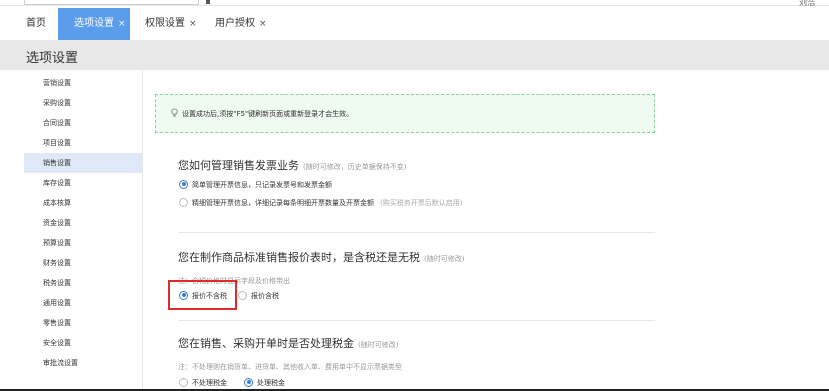  I want to click on radio-label: 处理税金, so click(271, 383).